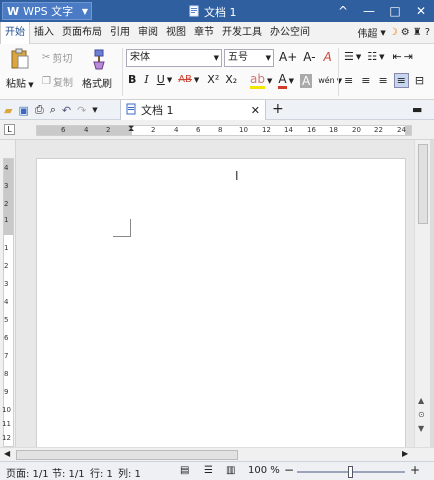 The width and height of the screenshot is (434, 480). Describe the element at coordinates (395, 11) in the screenshot. I see `maximize-button: □` at that location.